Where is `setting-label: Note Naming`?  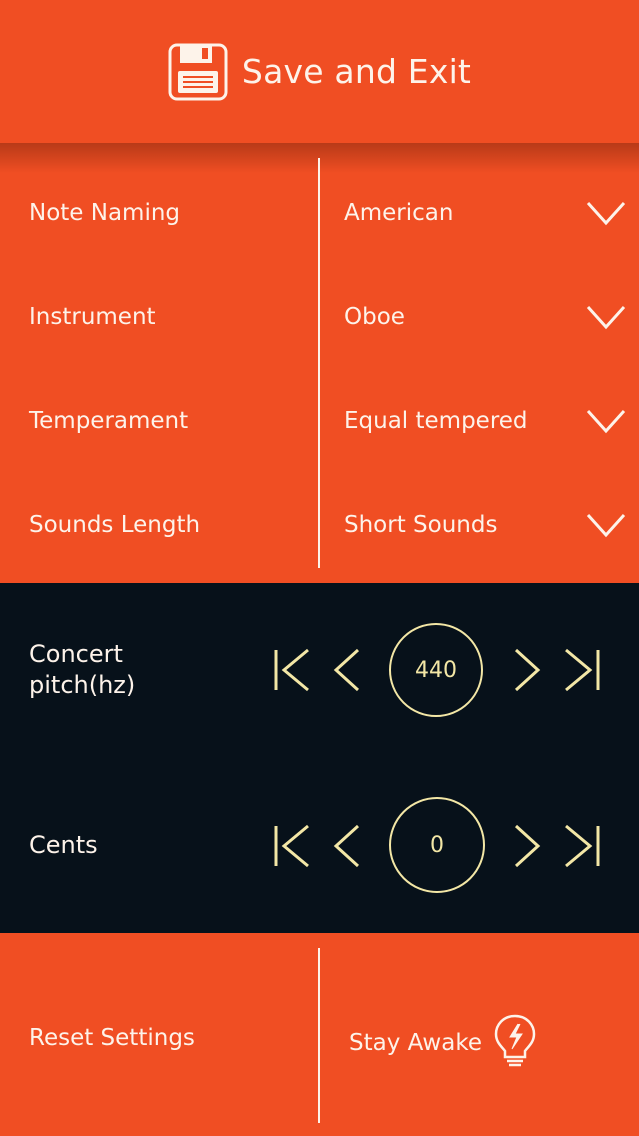 setting-label: Note Naming is located at coordinates (105, 213).